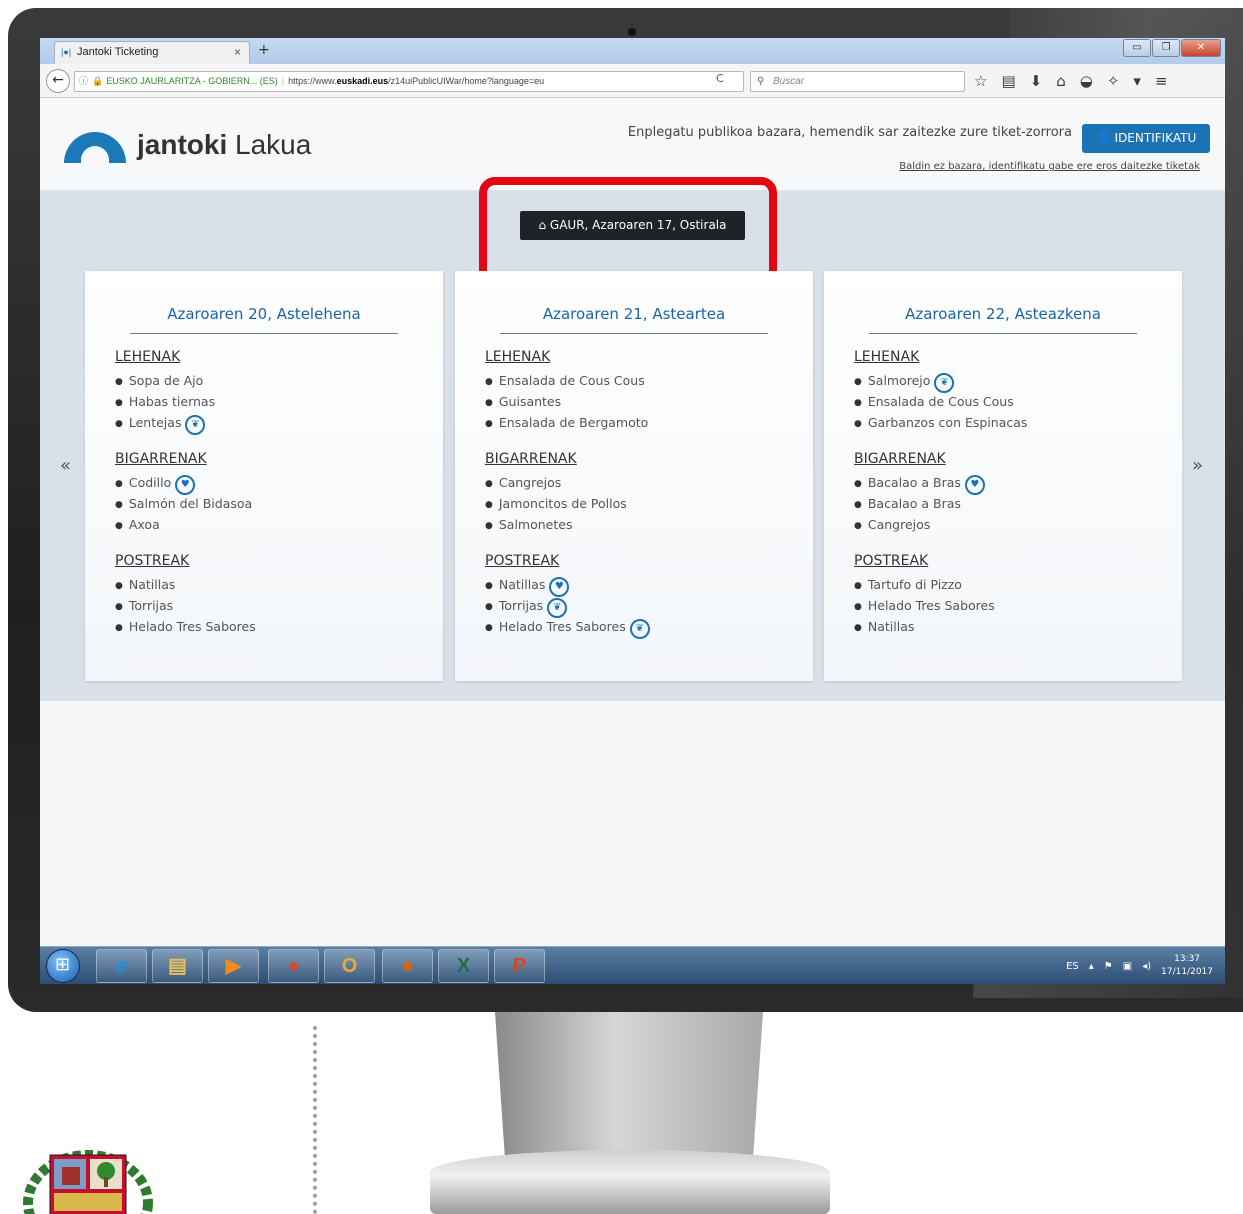 Image resolution: width=1243 pixels, height=1214 pixels. Describe the element at coordinates (349, 966) in the screenshot. I see `outlook-icon: O` at that location.